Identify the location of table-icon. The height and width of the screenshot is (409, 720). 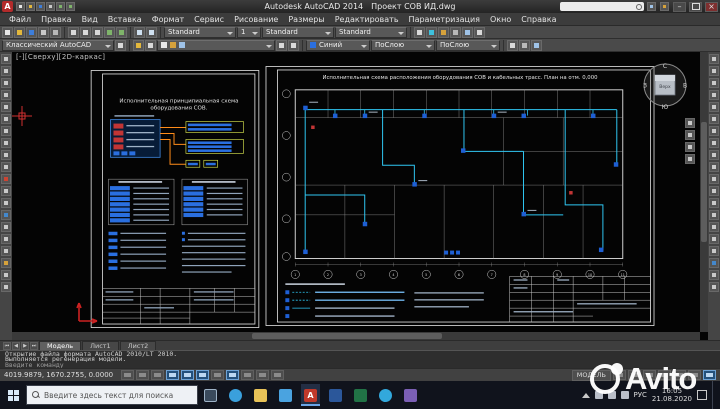
(6, 251).